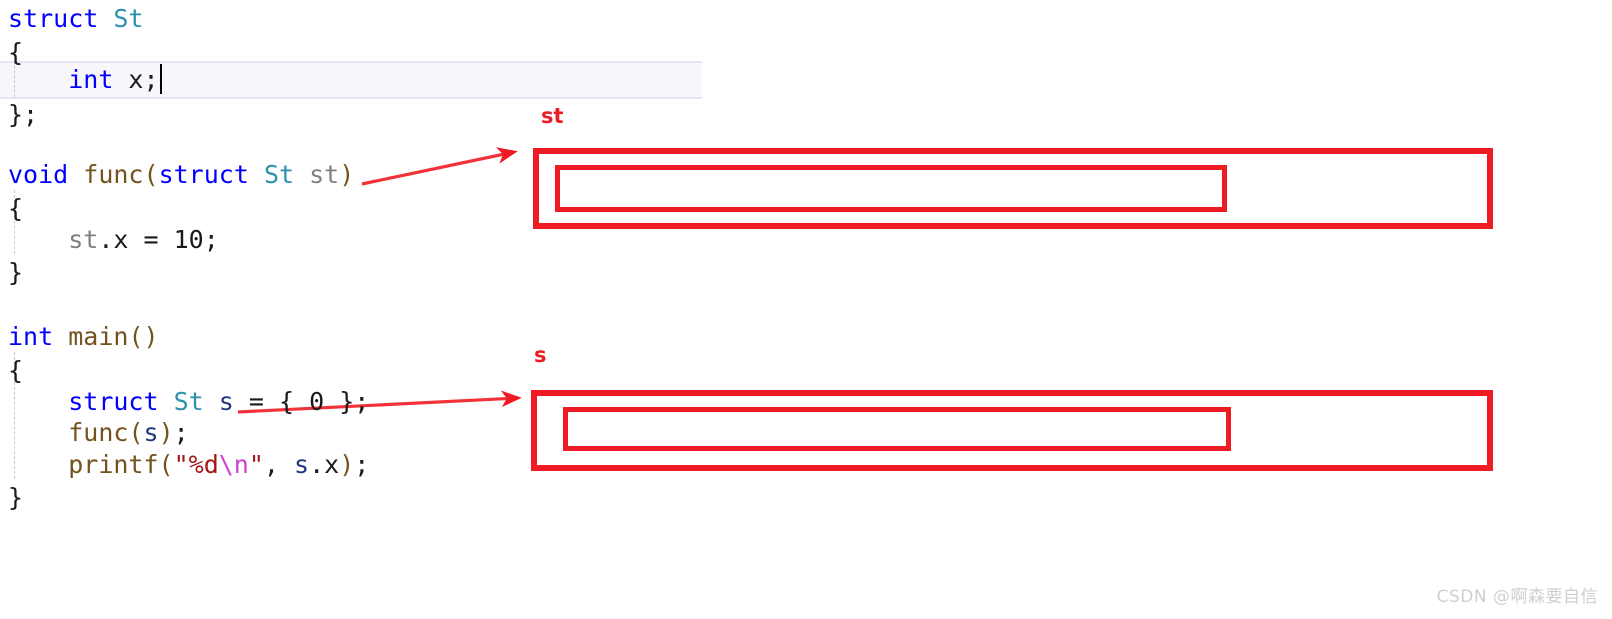  I want to click on code-line-4: };, so click(19, 115).